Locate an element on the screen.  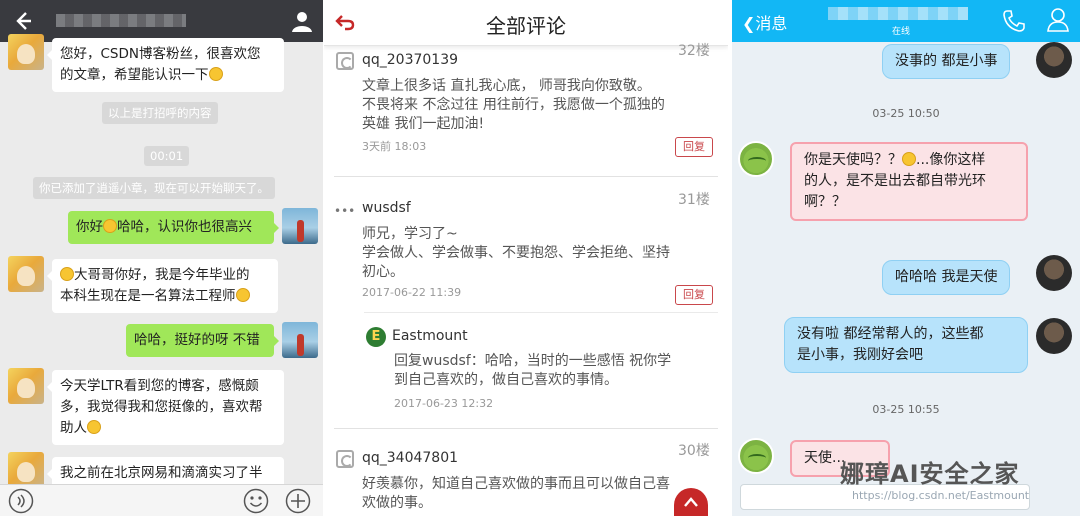
message-text: ...像你这样 is located at coordinates (951, 160).